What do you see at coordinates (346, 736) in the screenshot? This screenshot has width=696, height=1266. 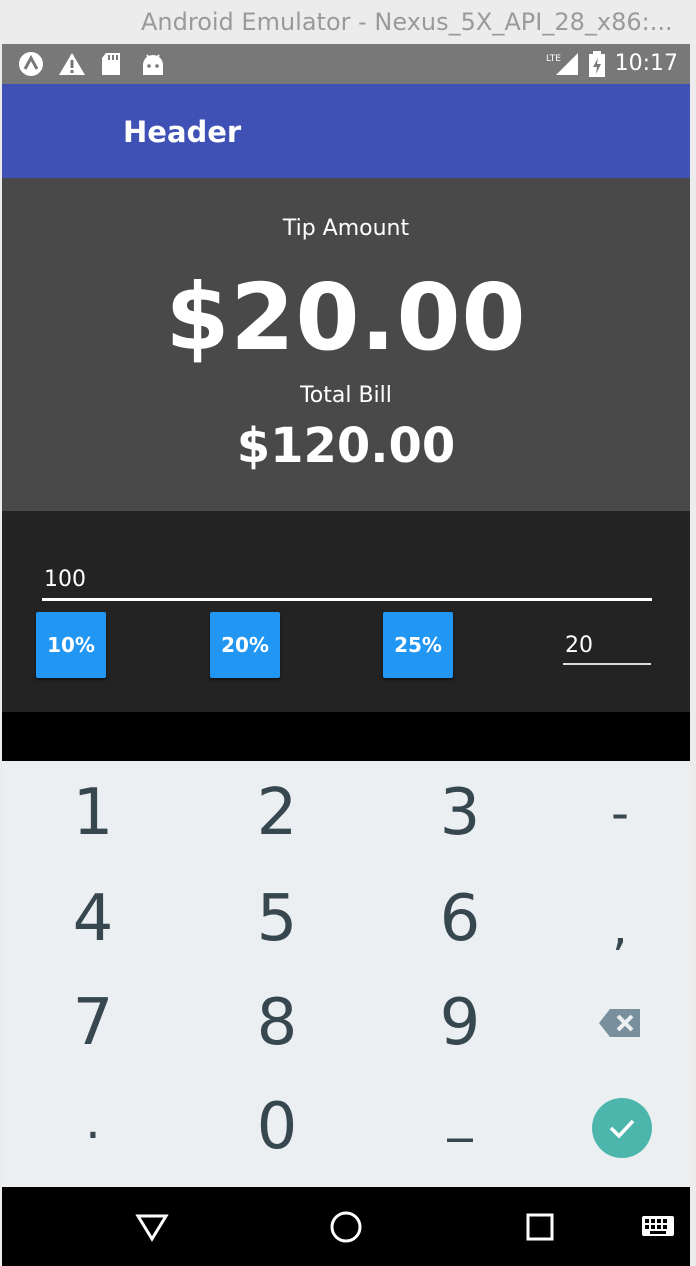 I see `keyboard-gap` at bounding box center [346, 736].